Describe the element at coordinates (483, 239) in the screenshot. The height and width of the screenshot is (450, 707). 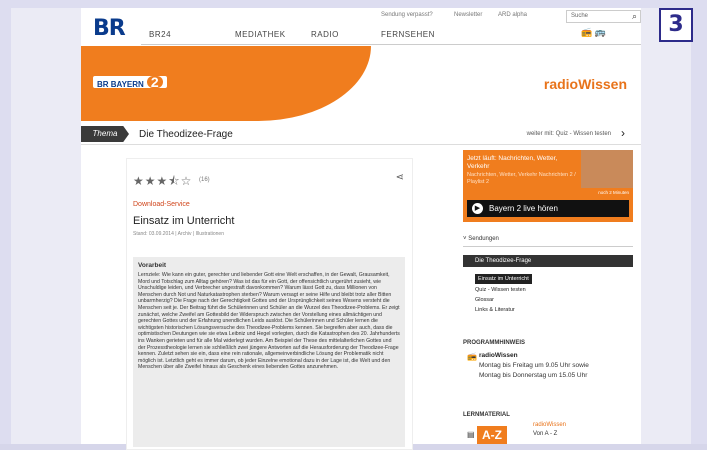
I see `sendungen-label: Sendungen` at that location.